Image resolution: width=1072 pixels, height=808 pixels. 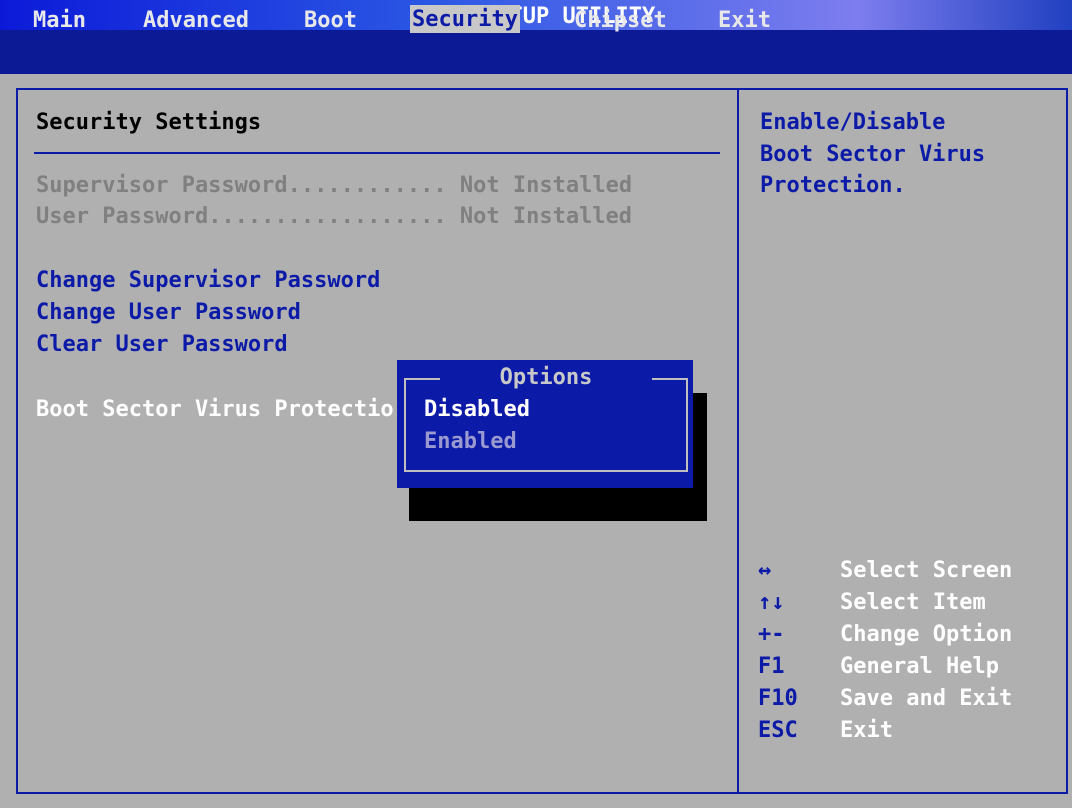 What do you see at coordinates (913, 602) in the screenshot?
I see `key-desc-select-item: Select Item` at bounding box center [913, 602].